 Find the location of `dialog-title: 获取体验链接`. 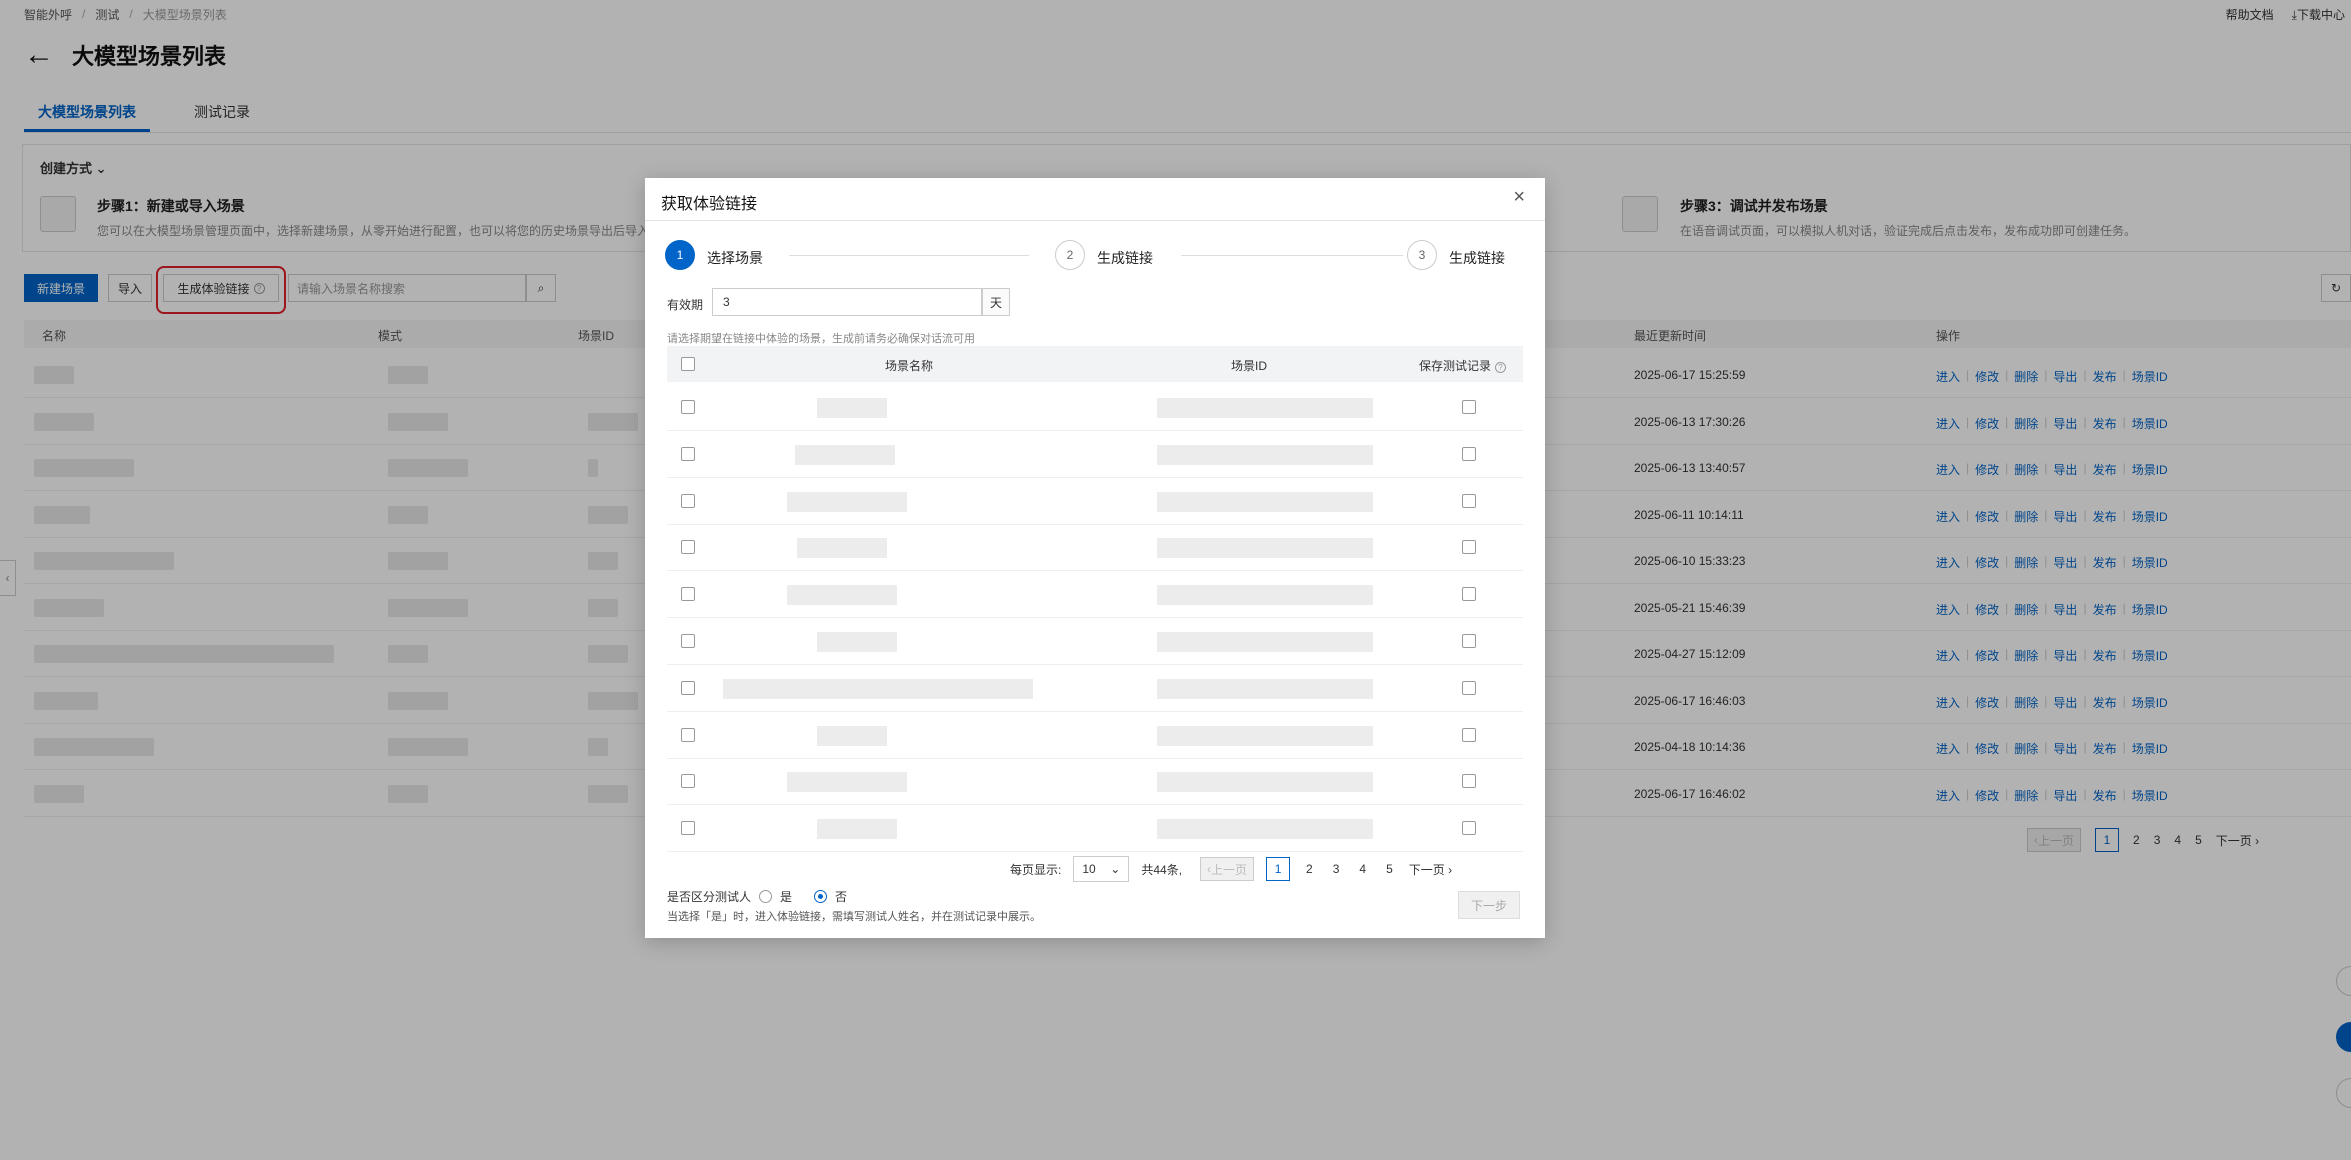

dialog-title: 获取体验链接 is located at coordinates (709, 204).